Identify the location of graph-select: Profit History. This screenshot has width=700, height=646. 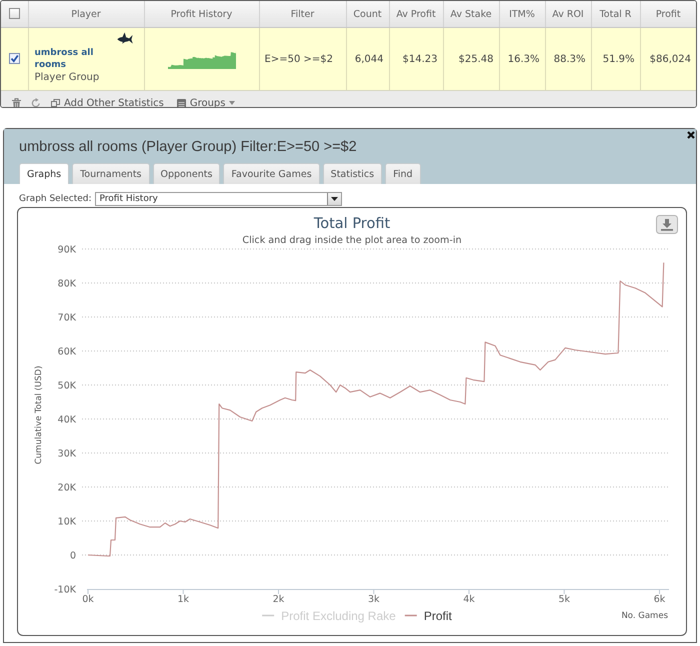
(218, 199).